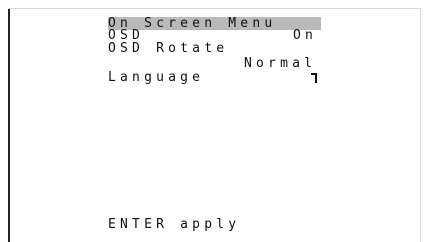 Image resolution: width=427 pixels, height=242 pixels. I want to click on screen-frame-top-border, so click(214, 8).